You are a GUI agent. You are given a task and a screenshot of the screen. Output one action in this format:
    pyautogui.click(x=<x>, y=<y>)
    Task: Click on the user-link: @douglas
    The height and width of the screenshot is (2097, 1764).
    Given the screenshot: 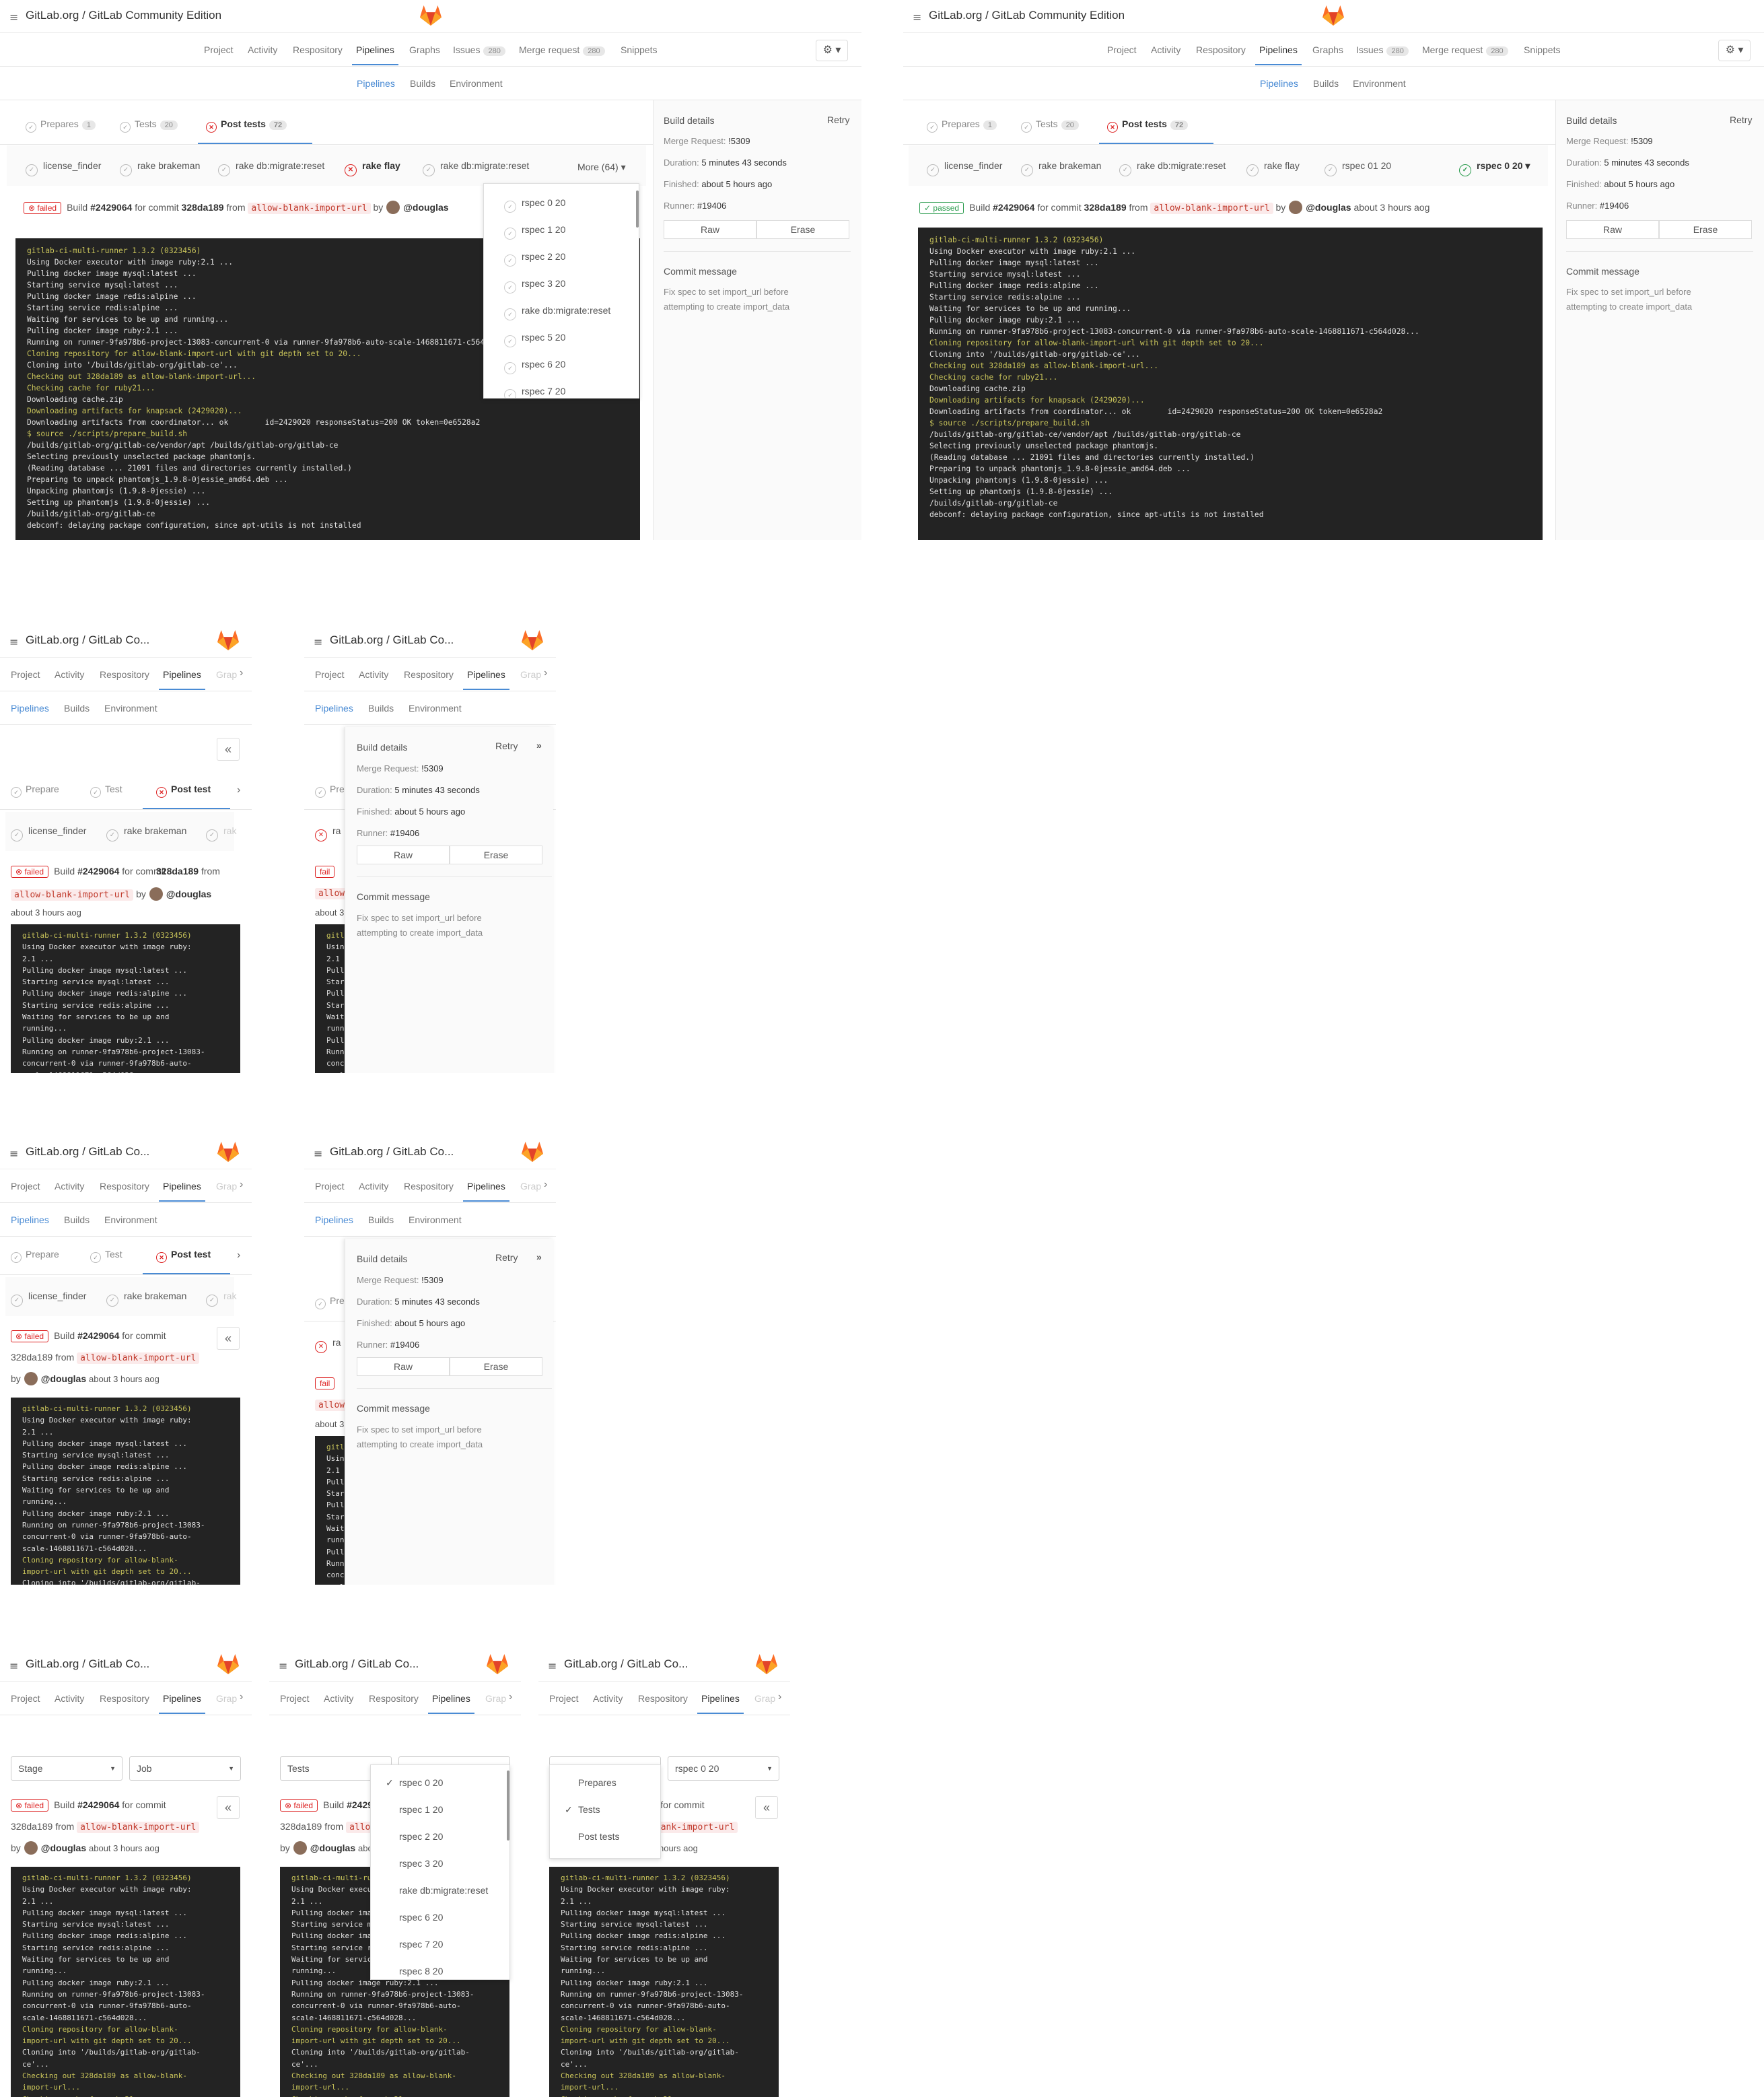 What is the action you would take?
    pyautogui.click(x=425, y=207)
    